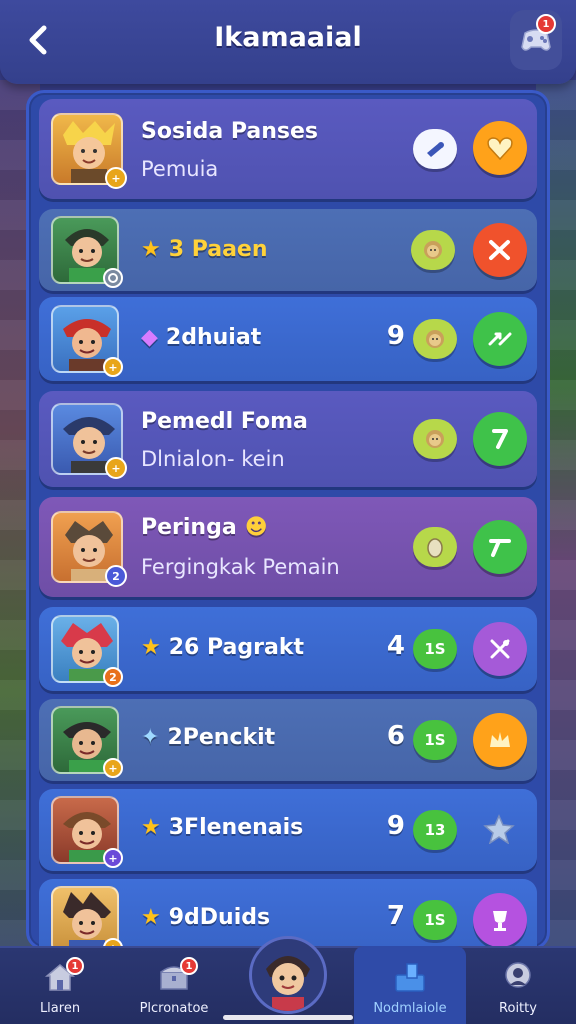  What do you see at coordinates (288, 1017) in the screenshot?
I see `home-indicator` at bounding box center [288, 1017].